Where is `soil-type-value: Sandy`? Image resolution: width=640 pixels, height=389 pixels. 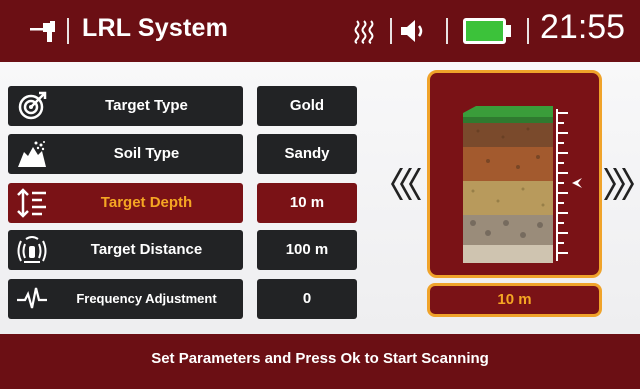 soil-type-value: Sandy is located at coordinates (307, 154).